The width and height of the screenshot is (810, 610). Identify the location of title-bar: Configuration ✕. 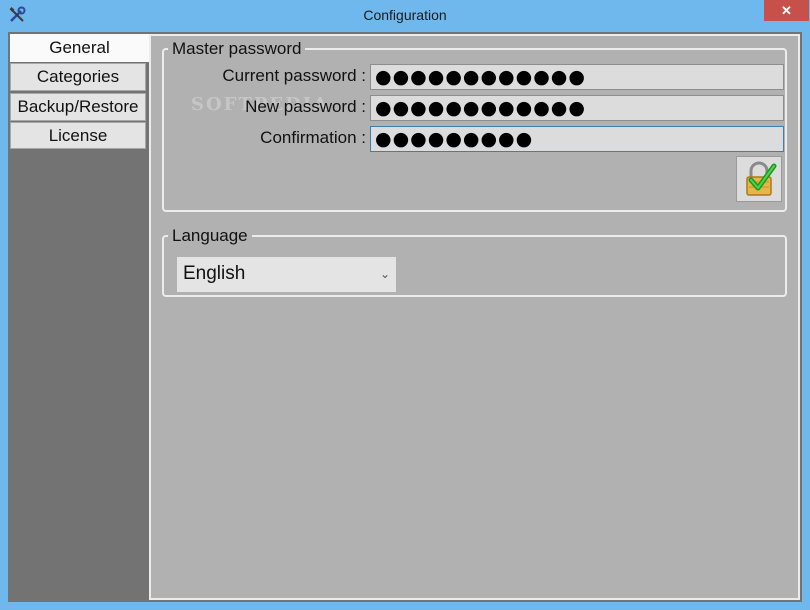
(405, 16).